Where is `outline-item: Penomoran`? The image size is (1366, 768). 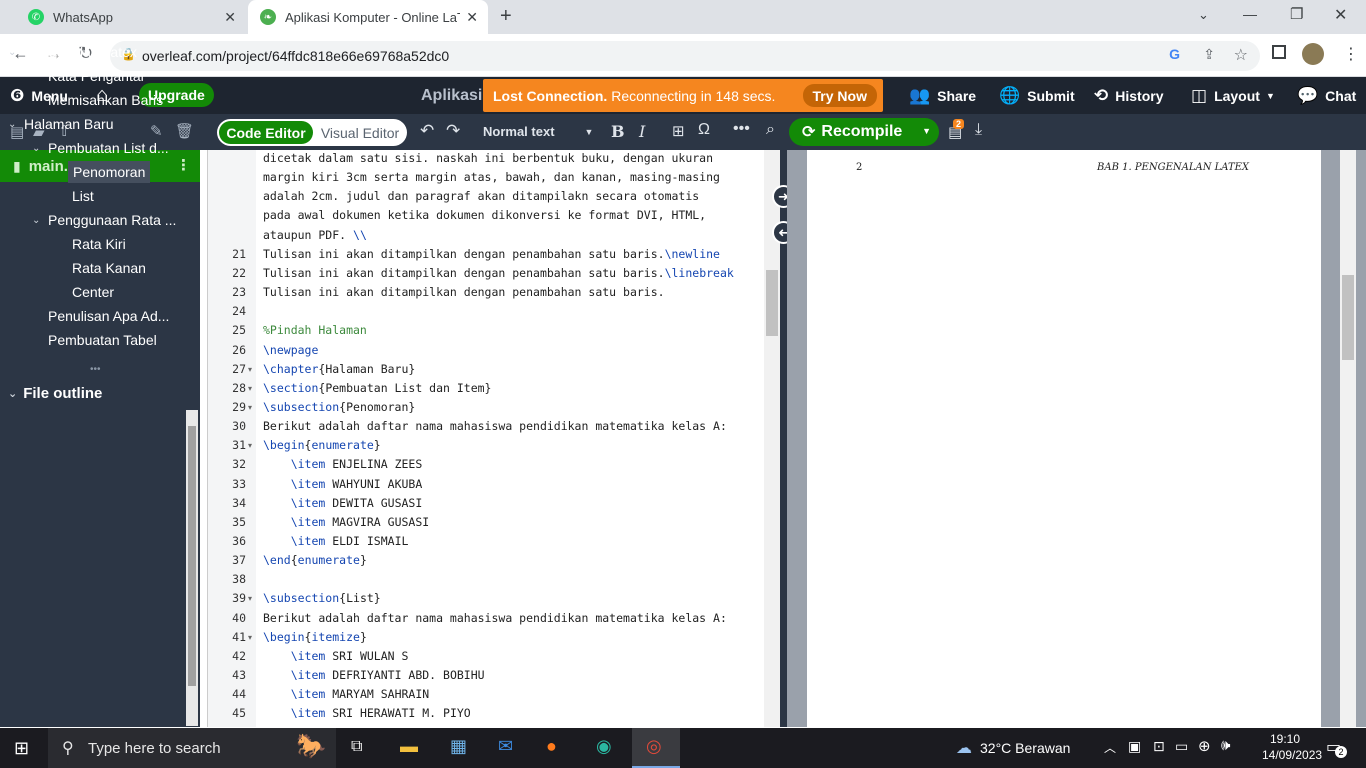 outline-item: Penomoran is located at coordinates (109, 172).